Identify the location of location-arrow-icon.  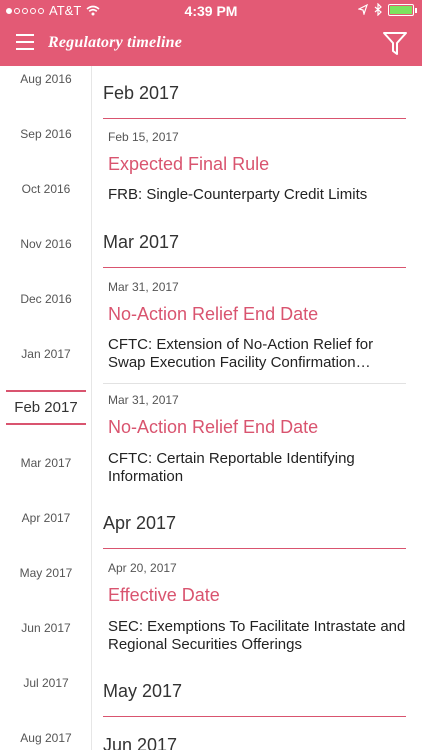
(363, 9).